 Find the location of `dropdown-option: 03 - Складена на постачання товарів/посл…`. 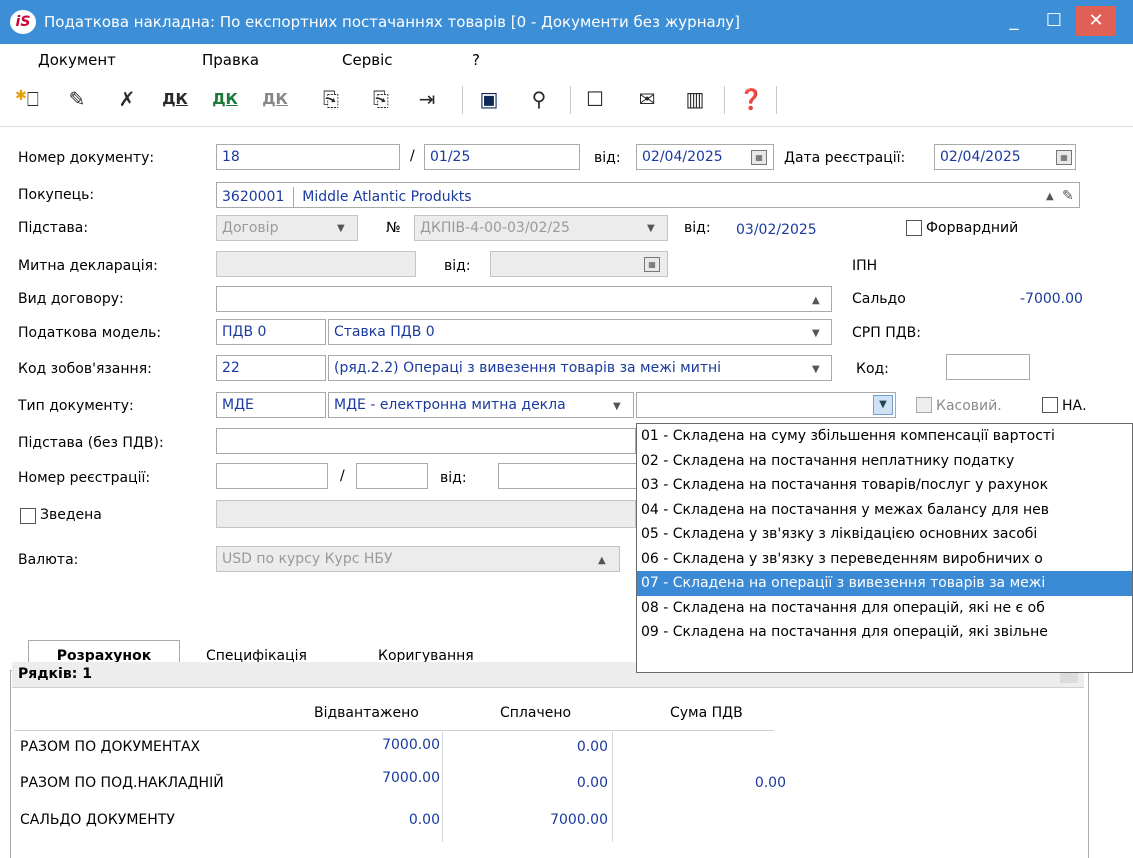

dropdown-option: 03 - Складена на постачання товарів/посл… is located at coordinates (884, 485).